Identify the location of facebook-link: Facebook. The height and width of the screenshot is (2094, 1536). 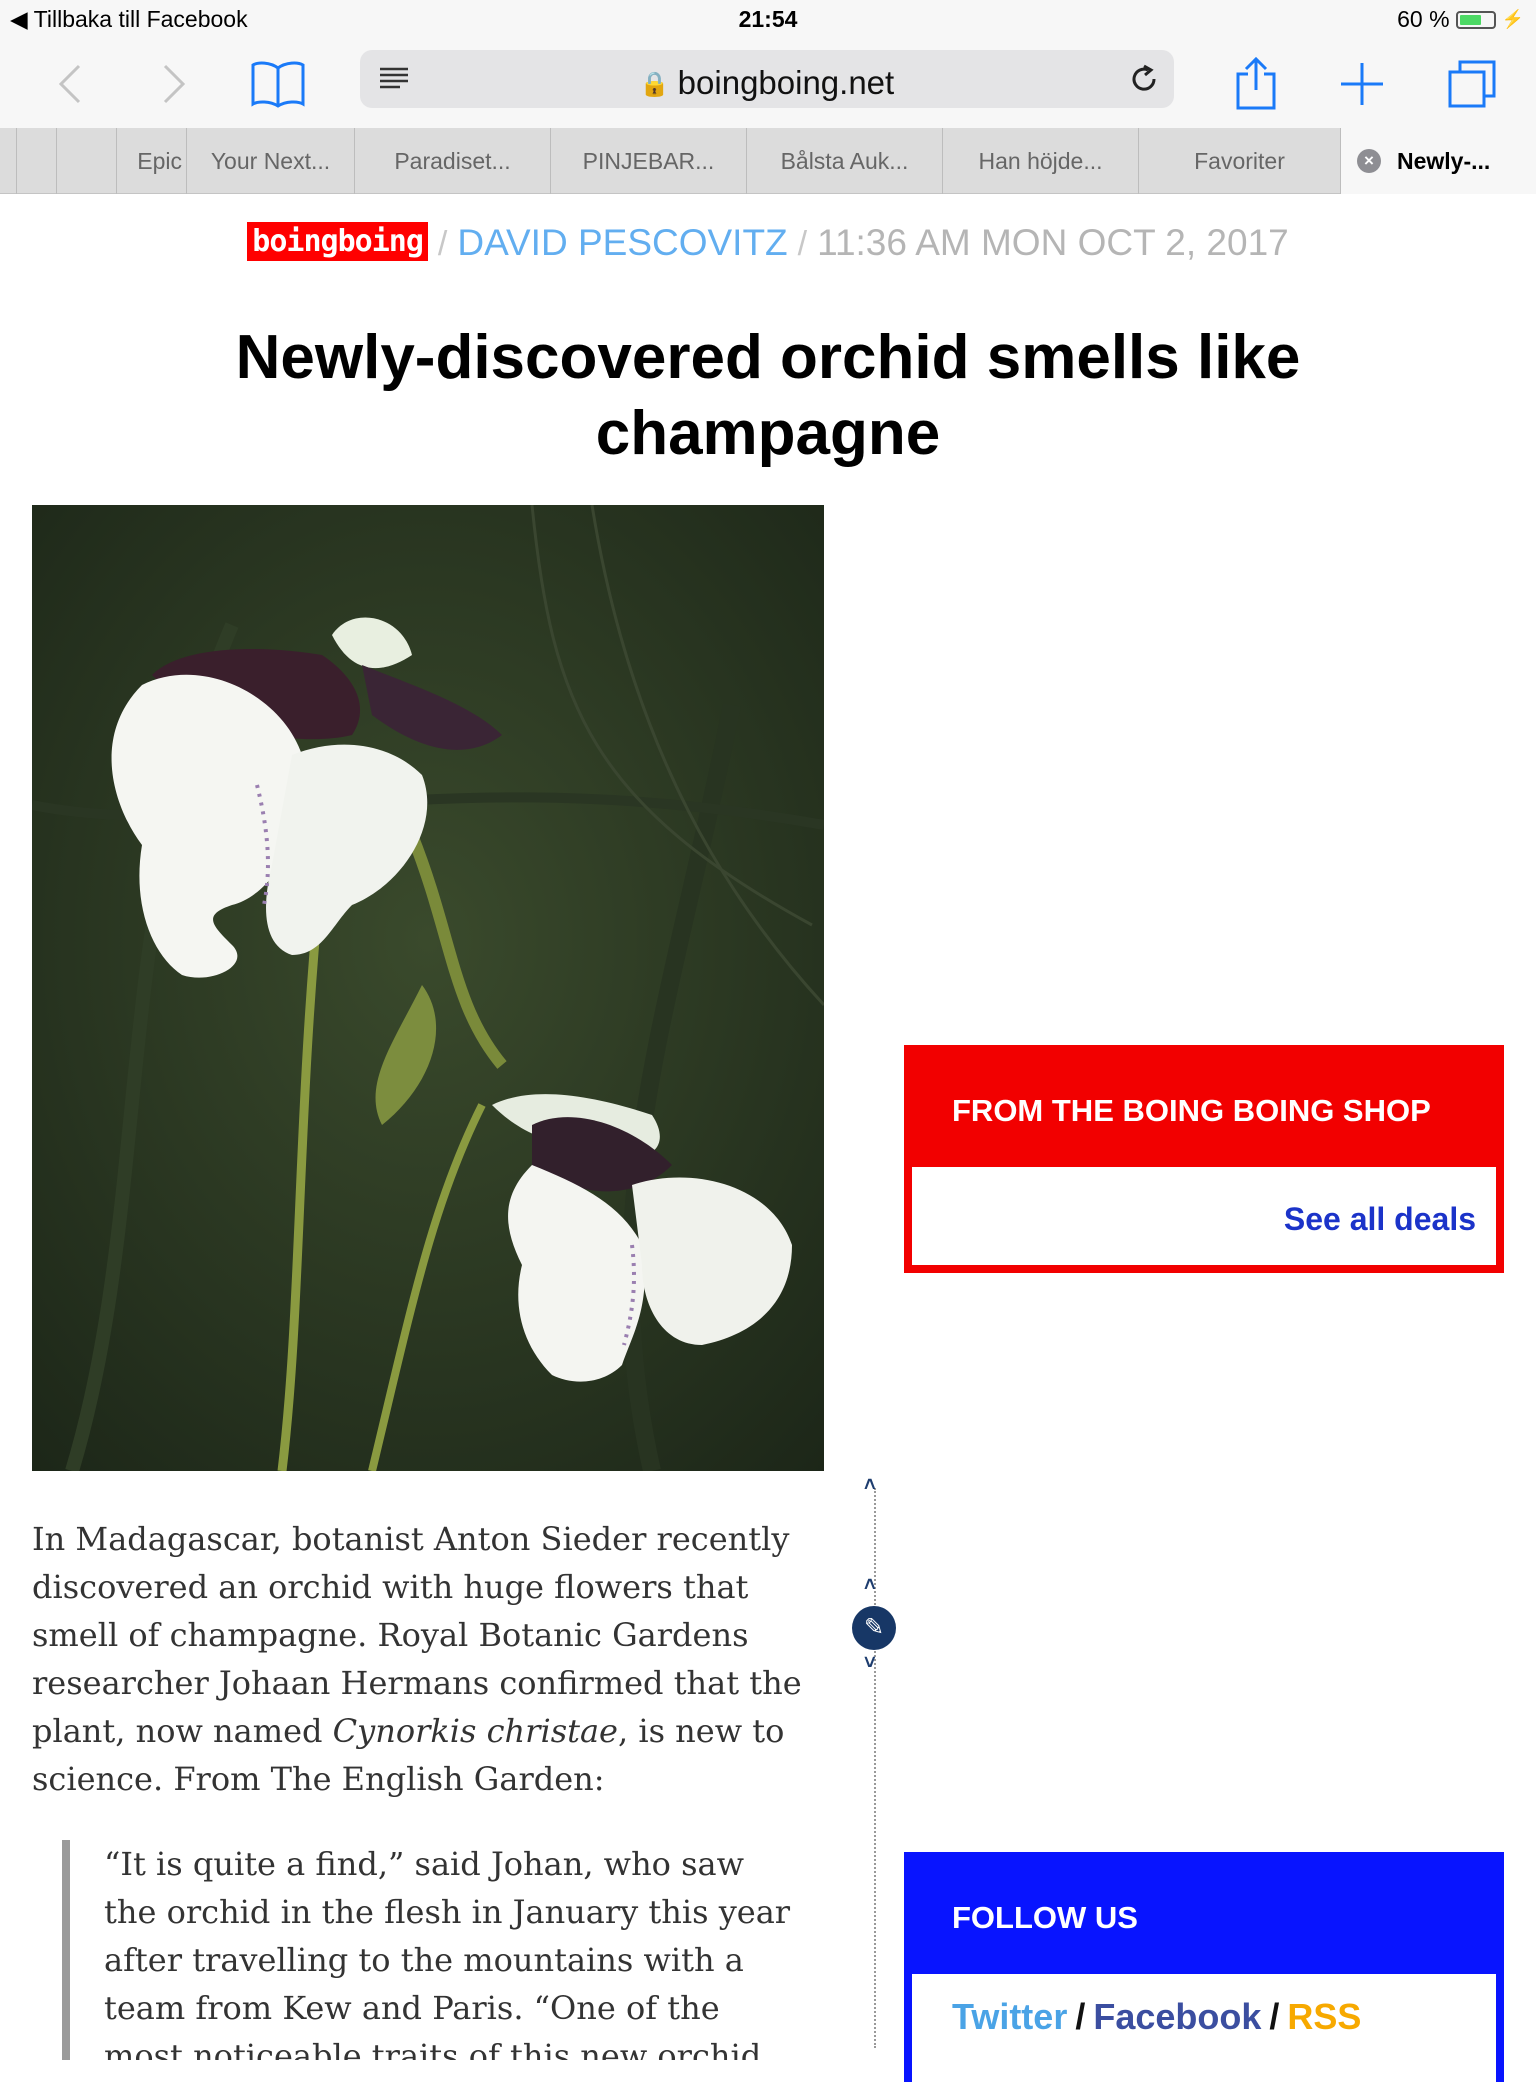
(1177, 2016).